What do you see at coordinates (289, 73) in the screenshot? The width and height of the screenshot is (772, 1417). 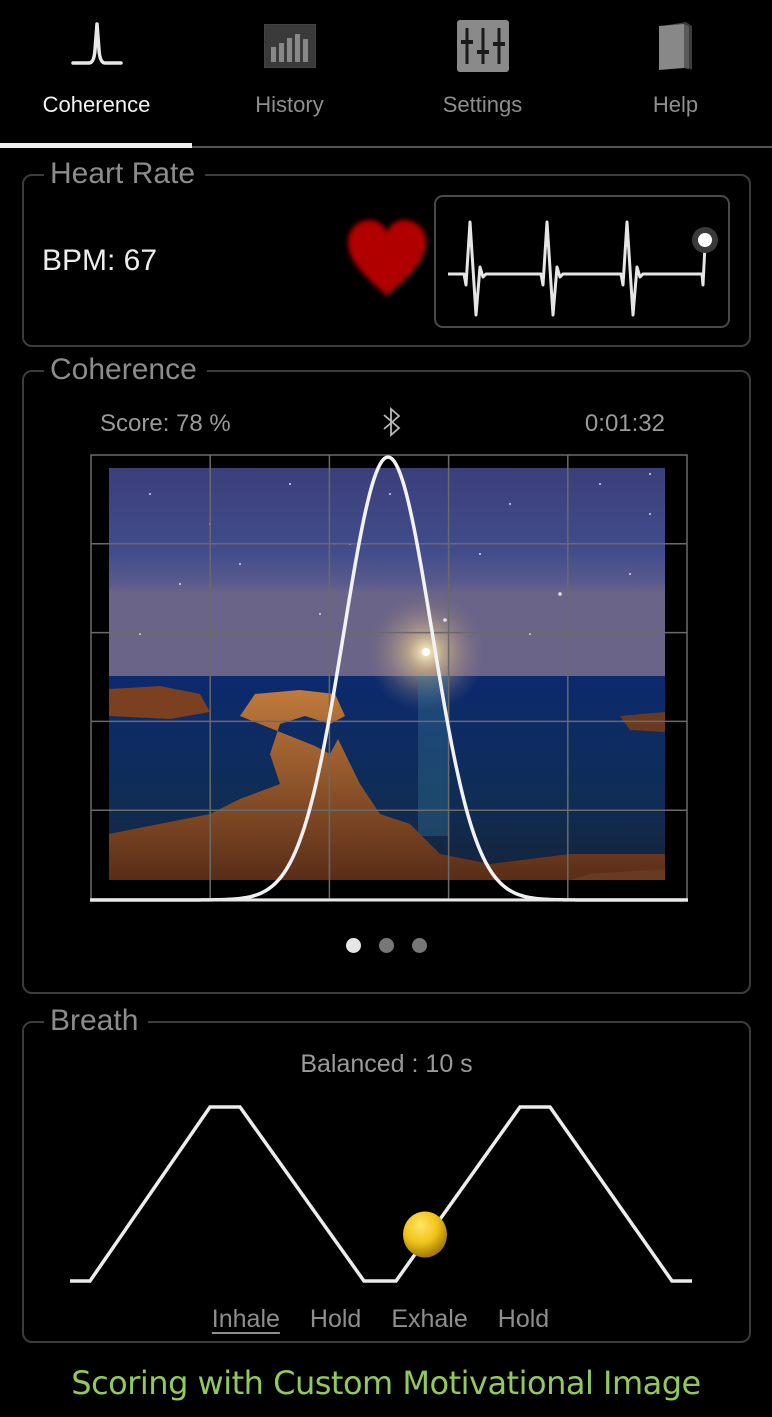 I see `tab-history: History` at bounding box center [289, 73].